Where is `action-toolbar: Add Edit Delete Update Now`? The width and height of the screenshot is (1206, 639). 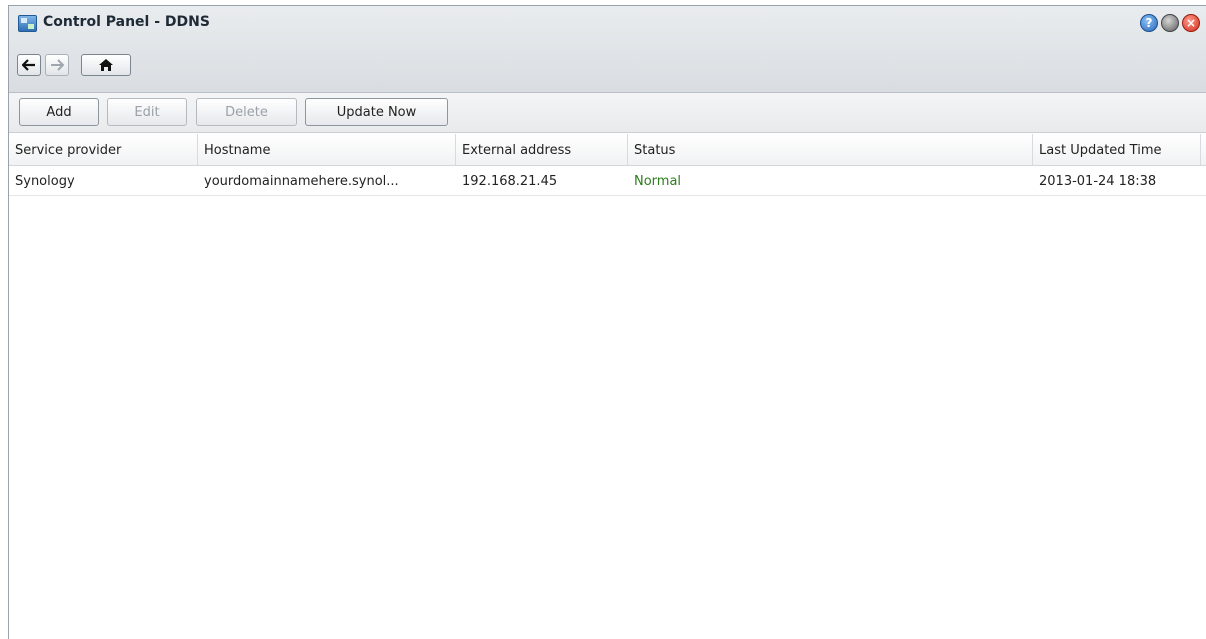 action-toolbar: Add Edit Delete Update Now is located at coordinates (607, 113).